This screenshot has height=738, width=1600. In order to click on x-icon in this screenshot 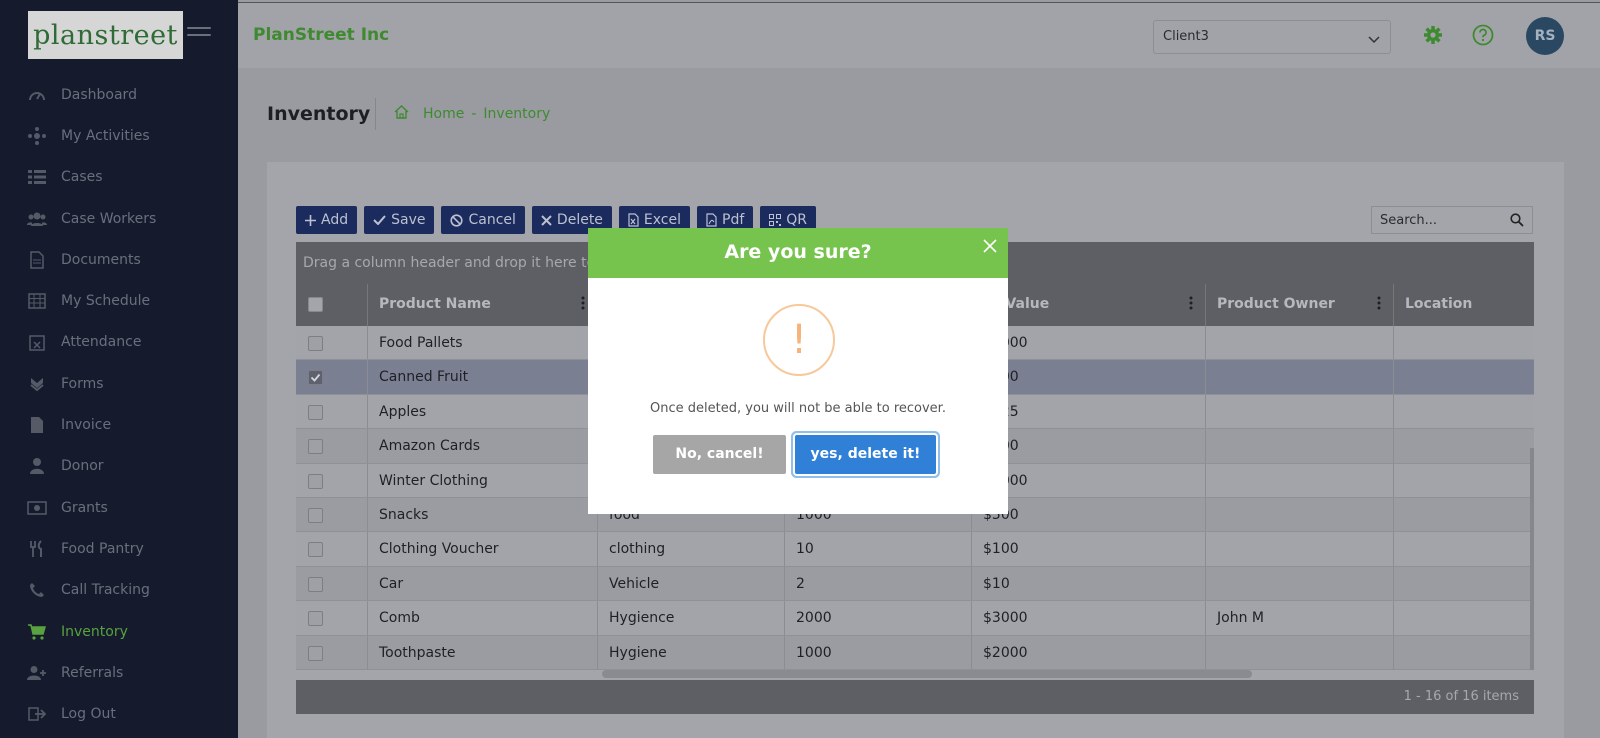, I will do `click(546, 220)`.